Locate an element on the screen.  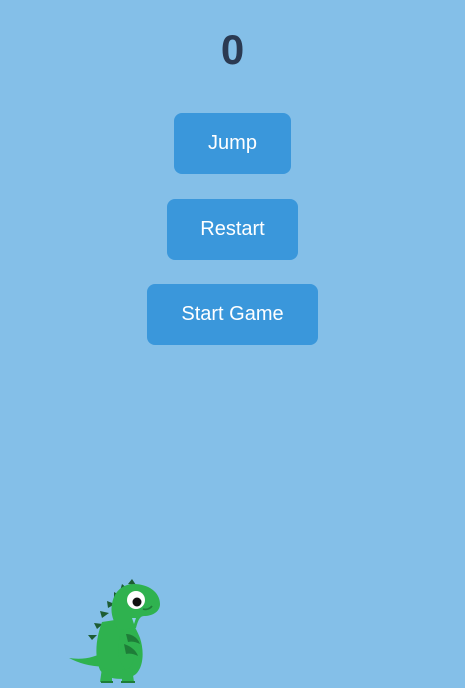
dinosaur-icon is located at coordinates (114, 631).